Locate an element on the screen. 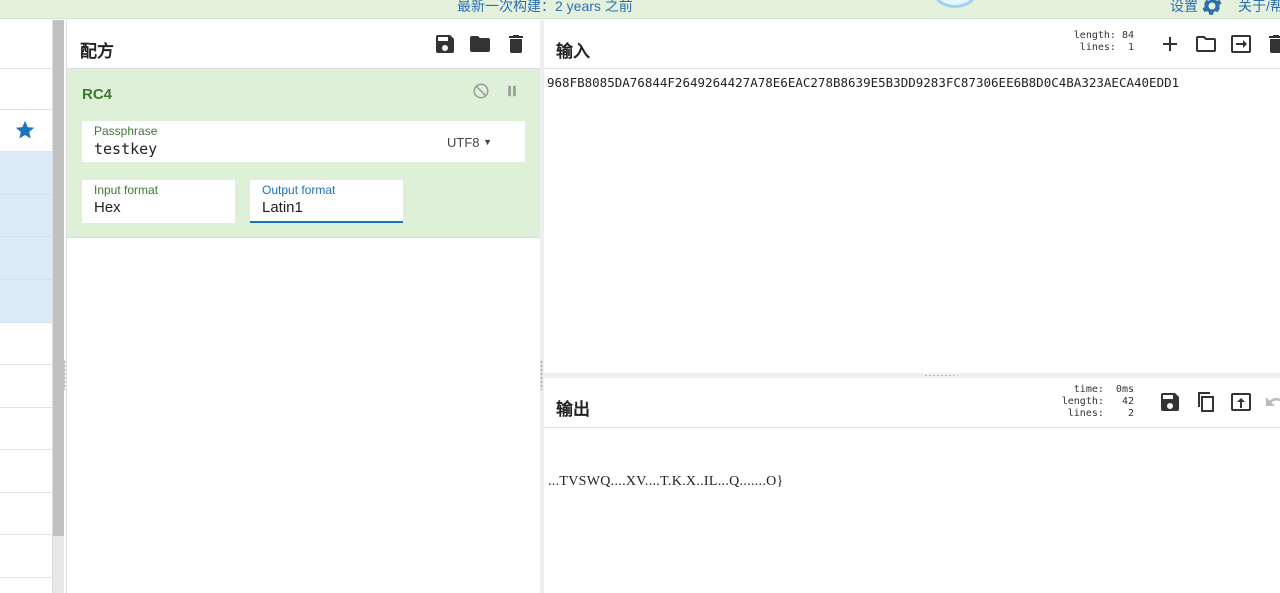 This screenshot has height=593, width=1280. passphrase-field: Passphrase testkey UTF8 ▼ is located at coordinates (303, 141).